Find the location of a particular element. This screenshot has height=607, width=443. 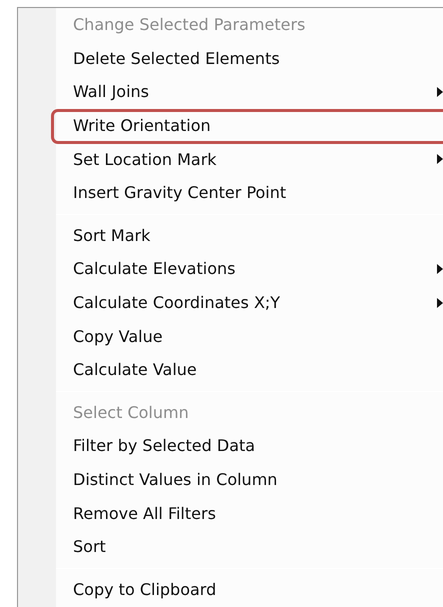

menu-item: Insert Gravity Center Point is located at coordinates (179, 192).